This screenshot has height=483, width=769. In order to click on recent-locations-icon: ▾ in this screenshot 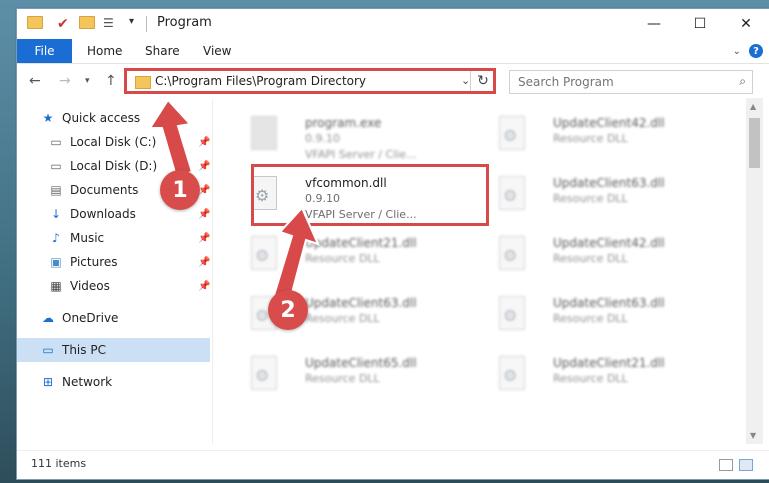, I will do `click(87, 81)`.